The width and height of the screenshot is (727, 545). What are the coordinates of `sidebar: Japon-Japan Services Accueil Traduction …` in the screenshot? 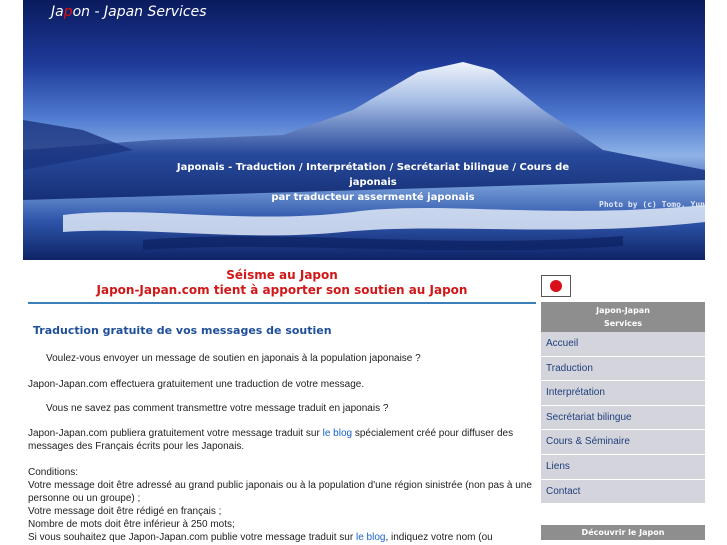 It's located at (623, 390).